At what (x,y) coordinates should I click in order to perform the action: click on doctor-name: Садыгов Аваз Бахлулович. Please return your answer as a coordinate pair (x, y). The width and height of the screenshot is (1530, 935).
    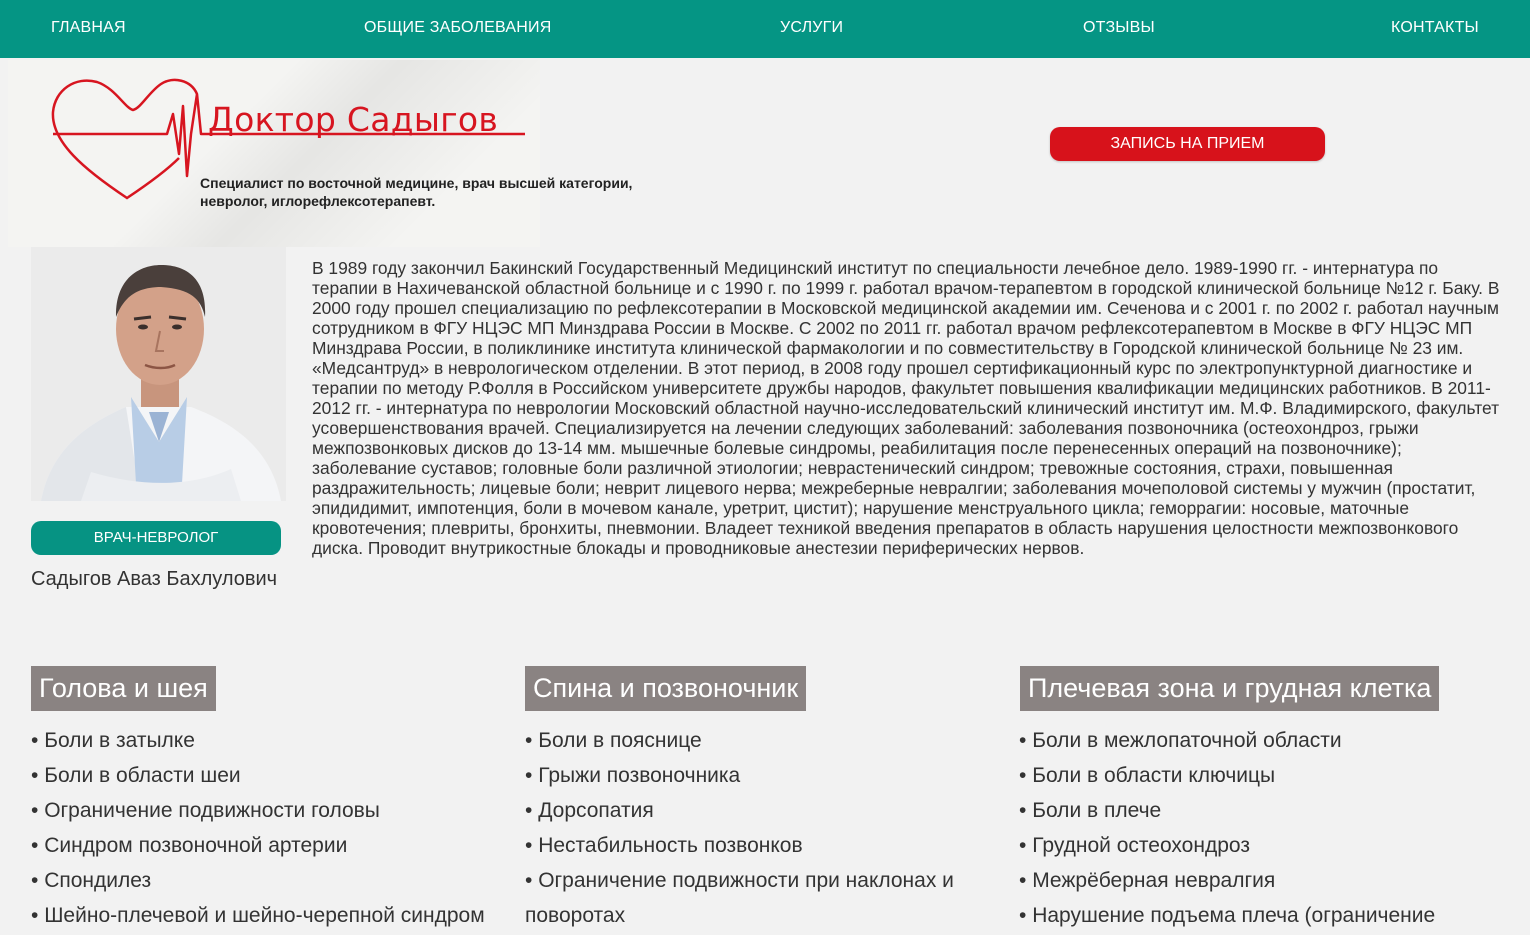
    Looking at the image, I should click on (154, 579).